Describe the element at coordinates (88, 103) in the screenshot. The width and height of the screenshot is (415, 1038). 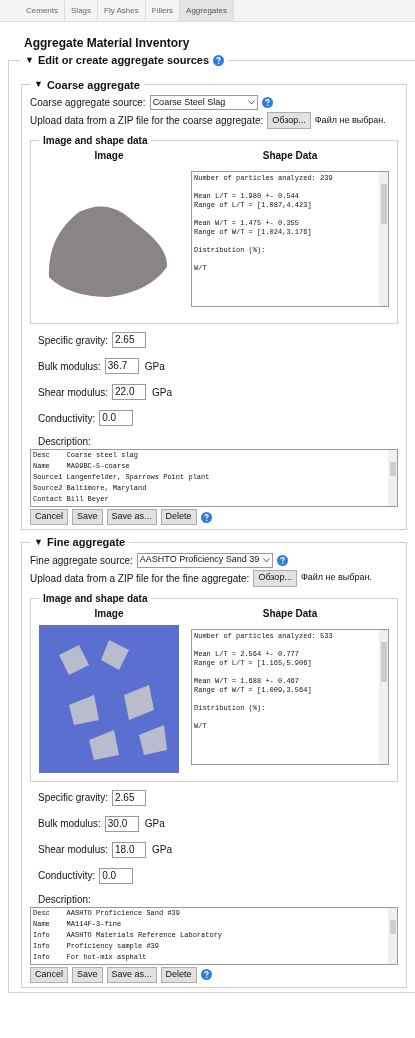
I see `source-label: Coarse aggregate source:` at that location.